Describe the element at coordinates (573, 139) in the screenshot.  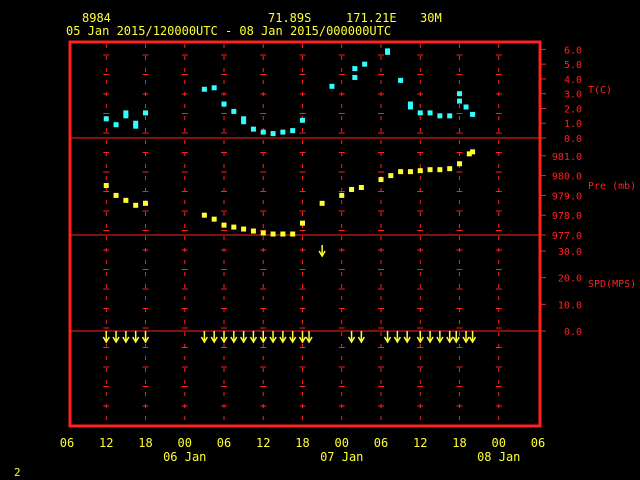
I see `y-tick-label: 0.0` at that location.